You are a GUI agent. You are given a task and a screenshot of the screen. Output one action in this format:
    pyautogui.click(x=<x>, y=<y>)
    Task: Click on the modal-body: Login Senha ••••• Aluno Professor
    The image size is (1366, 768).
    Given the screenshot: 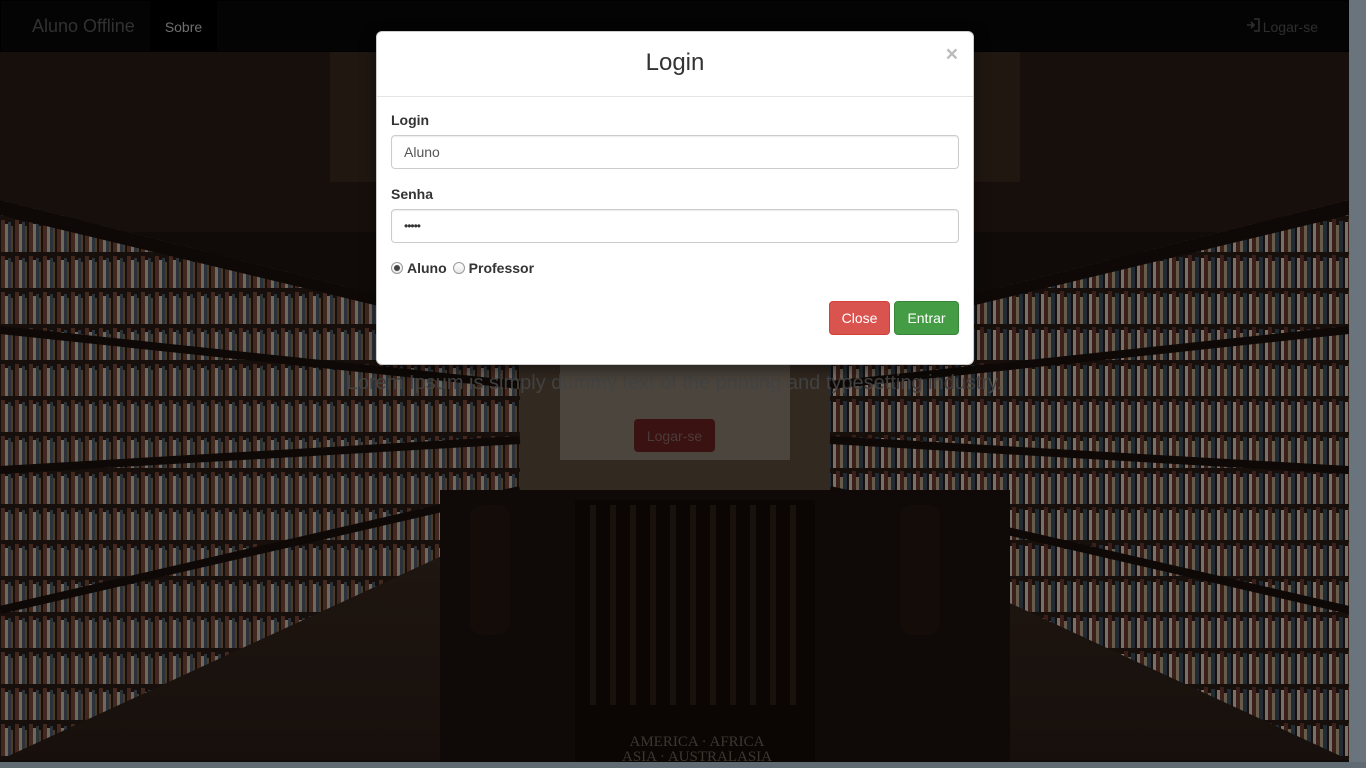 What is the action you would take?
    pyautogui.click(x=675, y=186)
    